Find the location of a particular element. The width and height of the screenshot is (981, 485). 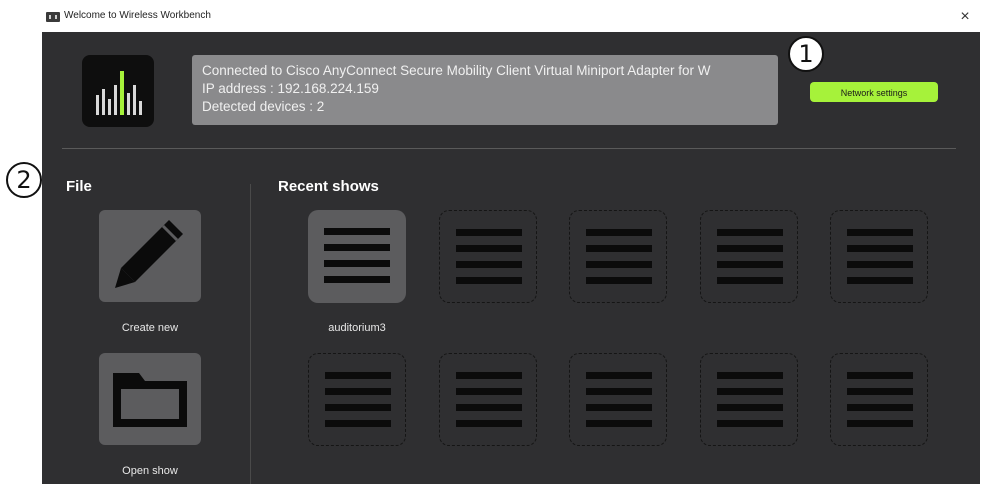

detected-devices-text: Detected devices : 2 is located at coordinates (263, 106).